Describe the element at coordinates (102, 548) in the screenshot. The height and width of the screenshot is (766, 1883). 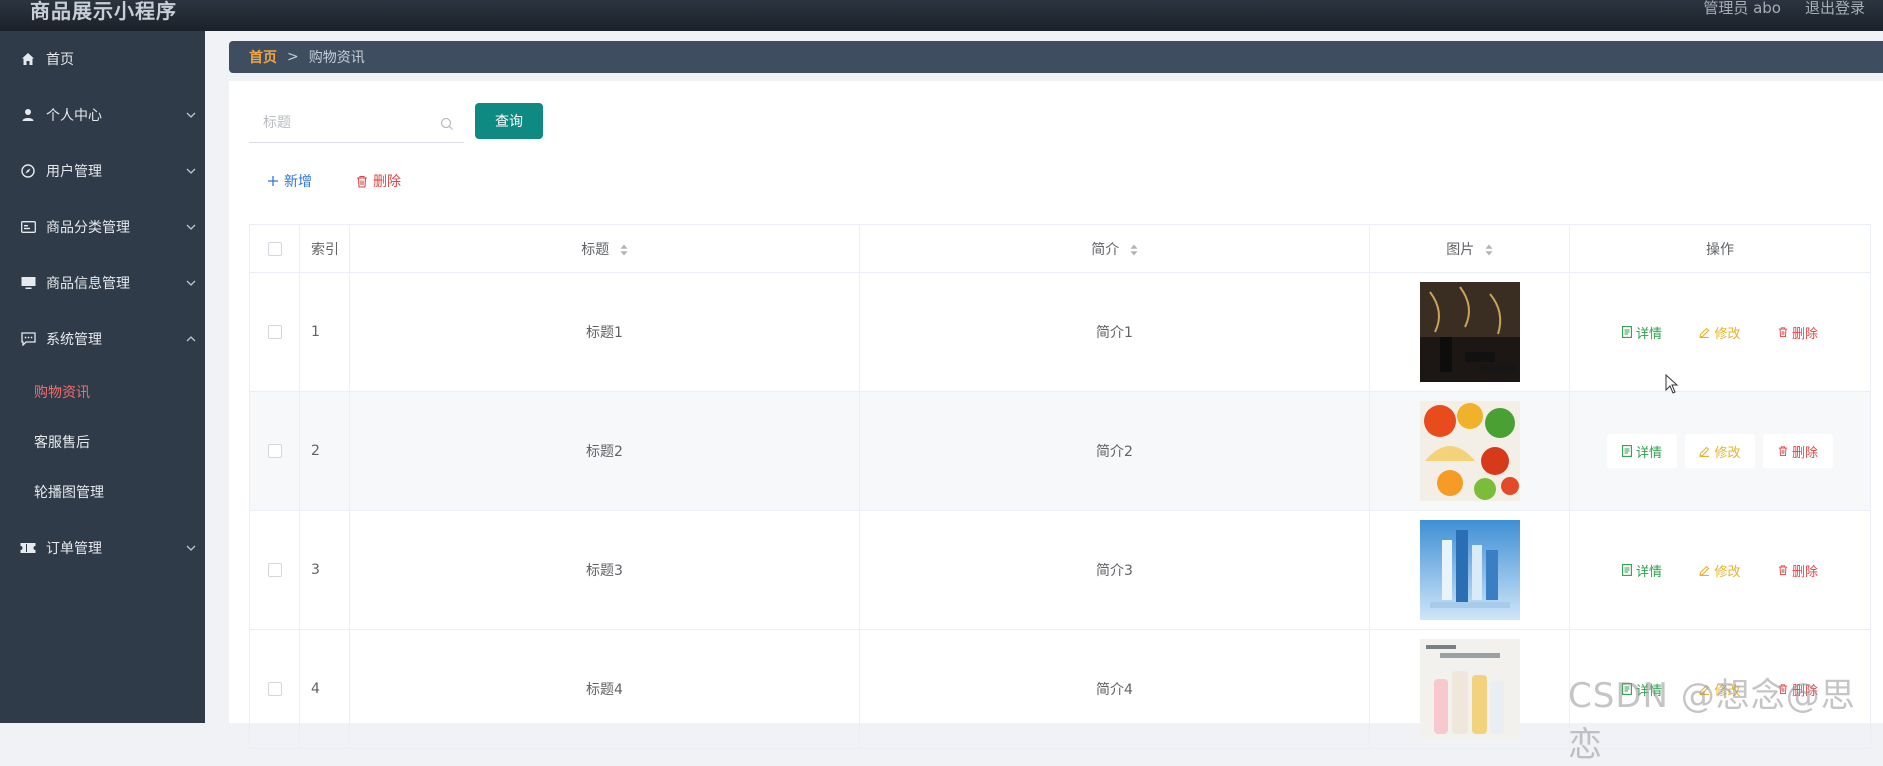
I see `sidebar-item-order-management: 订单管理` at that location.